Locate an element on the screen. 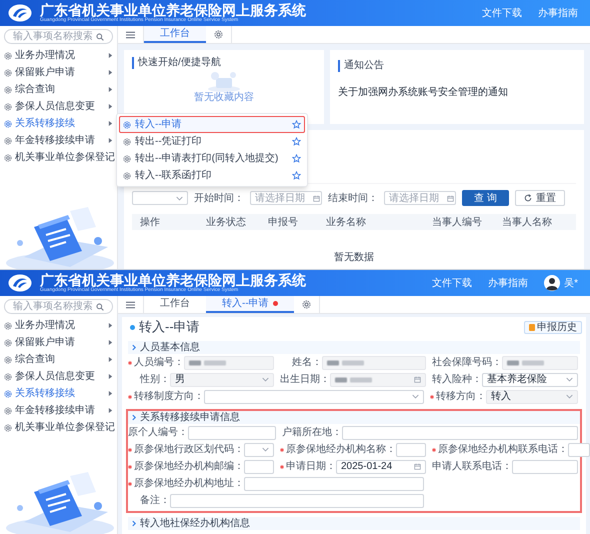  field-label: 原参保地经办机构联系电话： is located at coordinates (503, 449).